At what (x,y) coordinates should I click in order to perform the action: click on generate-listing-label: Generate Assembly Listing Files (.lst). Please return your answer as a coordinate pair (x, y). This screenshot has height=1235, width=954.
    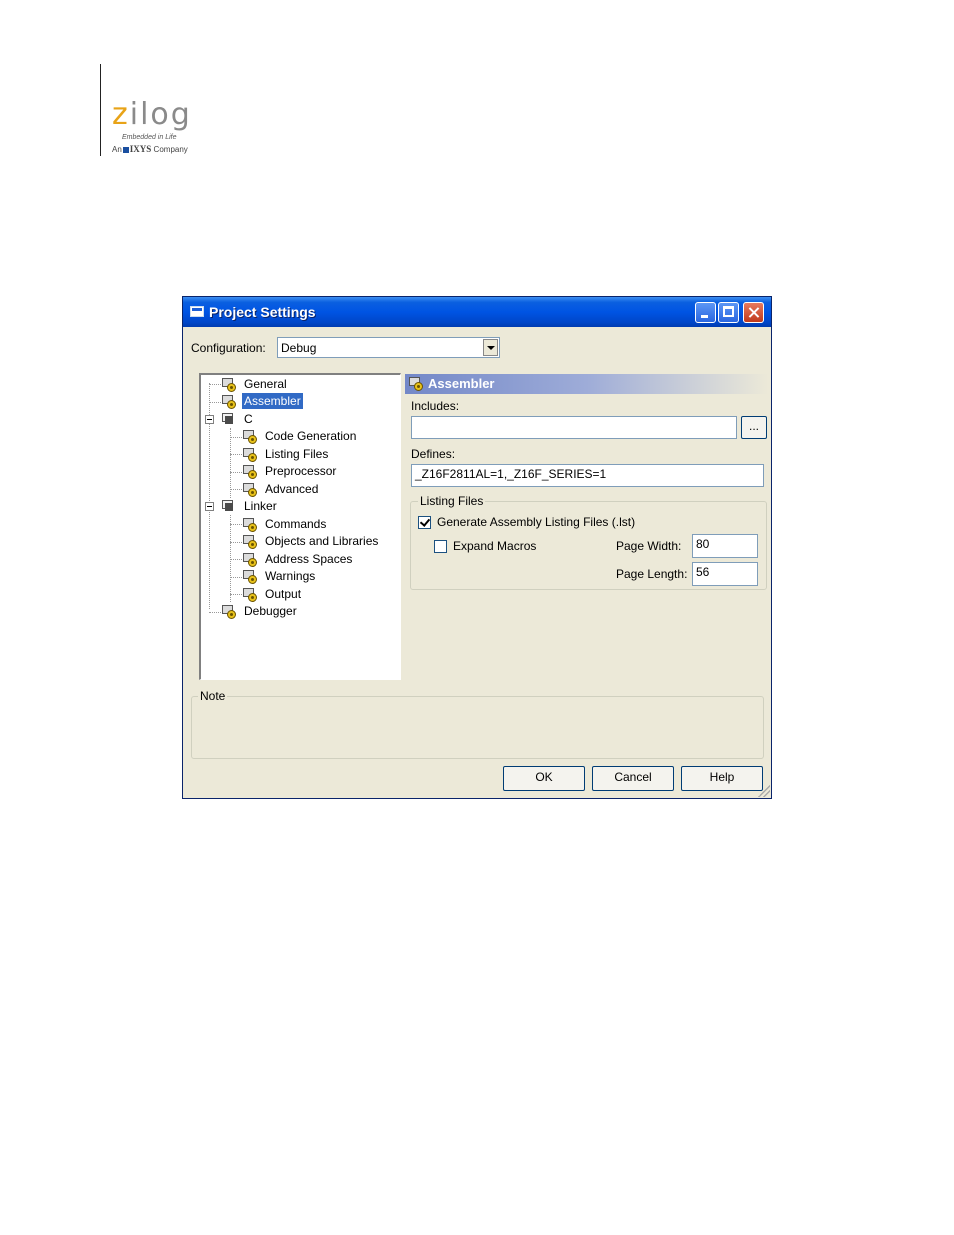
    Looking at the image, I should click on (536, 522).